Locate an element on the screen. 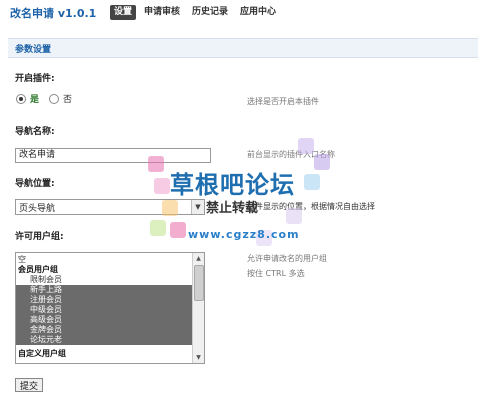  enable-no-radio is located at coordinates (54, 98).